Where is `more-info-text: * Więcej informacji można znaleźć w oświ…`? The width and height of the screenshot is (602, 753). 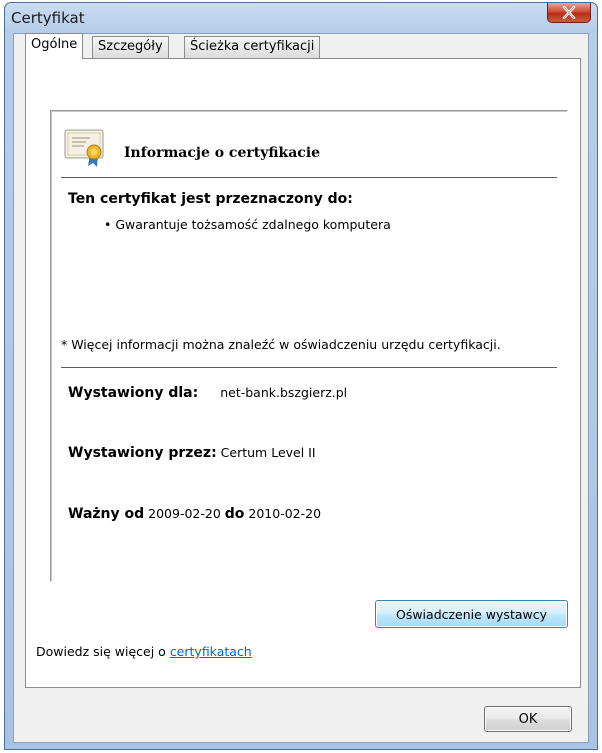 more-info-text: * Więcej informacji można znaleźć w oświ… is located at coordinates (281, 344).